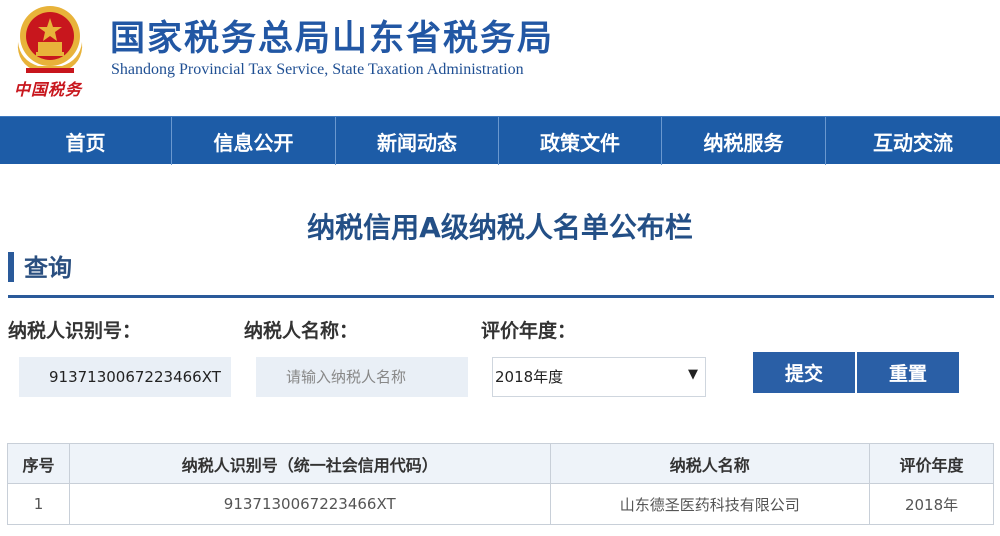 This screenshot has height=536, width=1000. What do you see at coordinates (710, 463) in the screenshot?
I see `column-header-taxpayer-name: 纳税人名称` at bounding box center [710, 463].